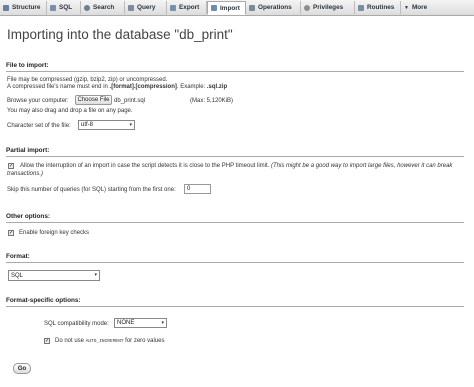 The image size is (474, 387). Describe the element at coordinates (18, 256) in the screenshot. I see `format-section-legend: Format:` at that location.